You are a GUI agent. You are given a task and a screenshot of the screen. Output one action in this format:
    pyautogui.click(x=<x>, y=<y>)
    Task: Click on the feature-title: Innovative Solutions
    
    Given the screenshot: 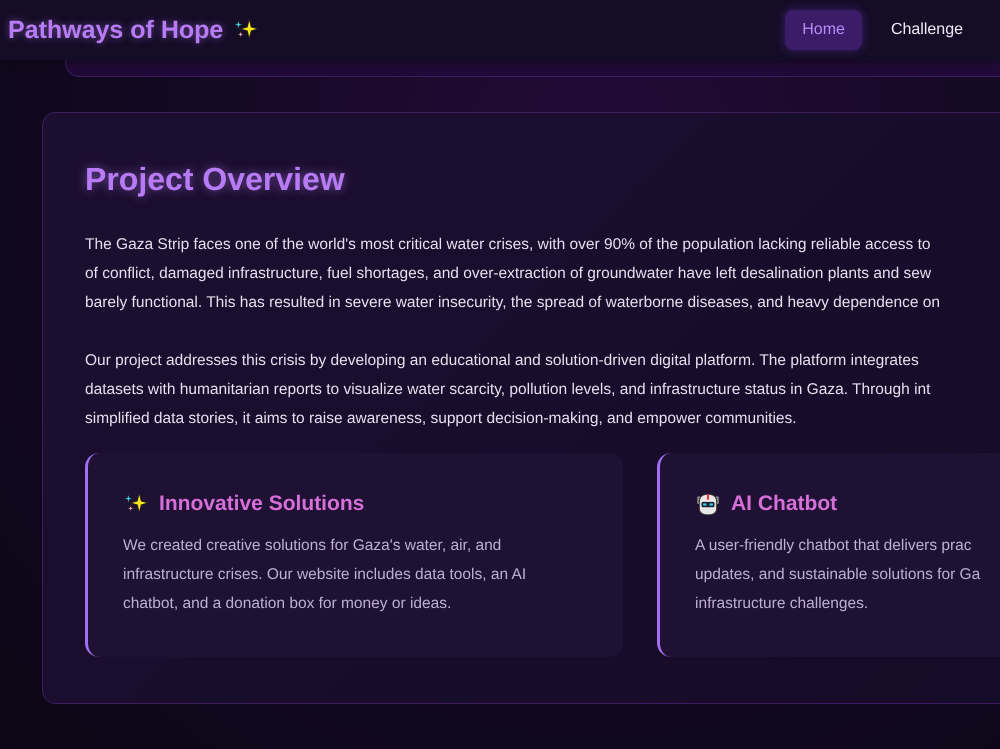 What is the action you would take?
    pyautogui.click(x=261, y=504)
    